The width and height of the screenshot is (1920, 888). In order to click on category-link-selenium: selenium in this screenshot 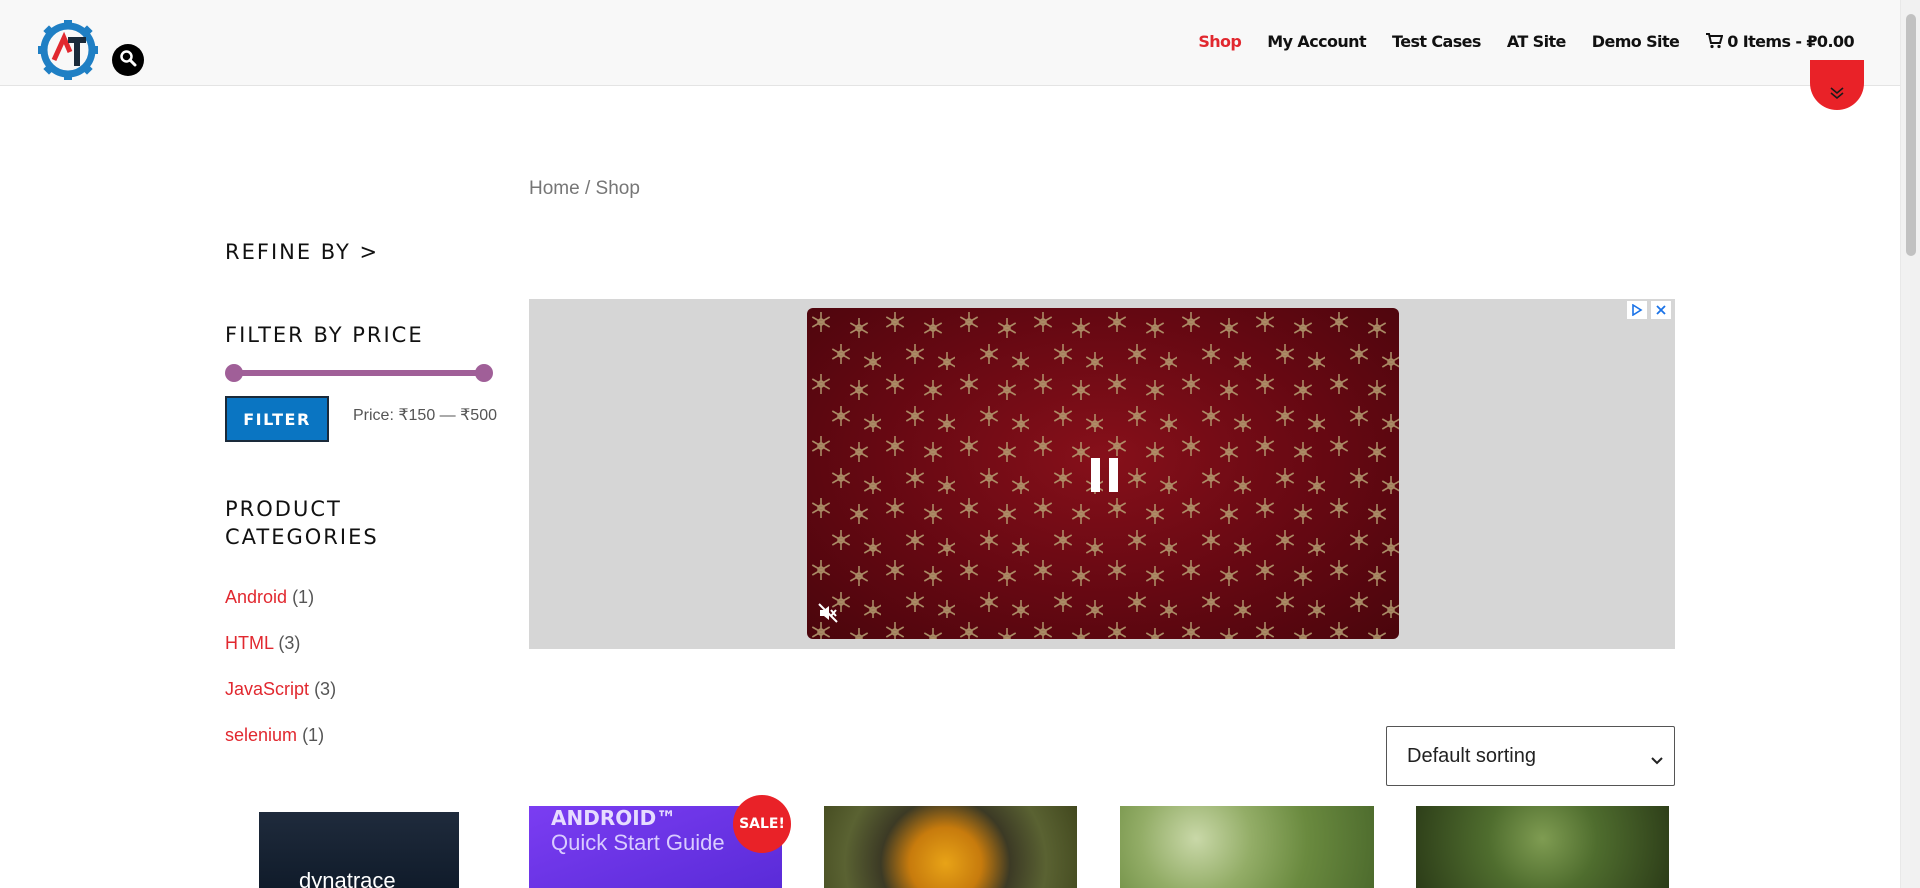, I will do `click(261, 735)`.